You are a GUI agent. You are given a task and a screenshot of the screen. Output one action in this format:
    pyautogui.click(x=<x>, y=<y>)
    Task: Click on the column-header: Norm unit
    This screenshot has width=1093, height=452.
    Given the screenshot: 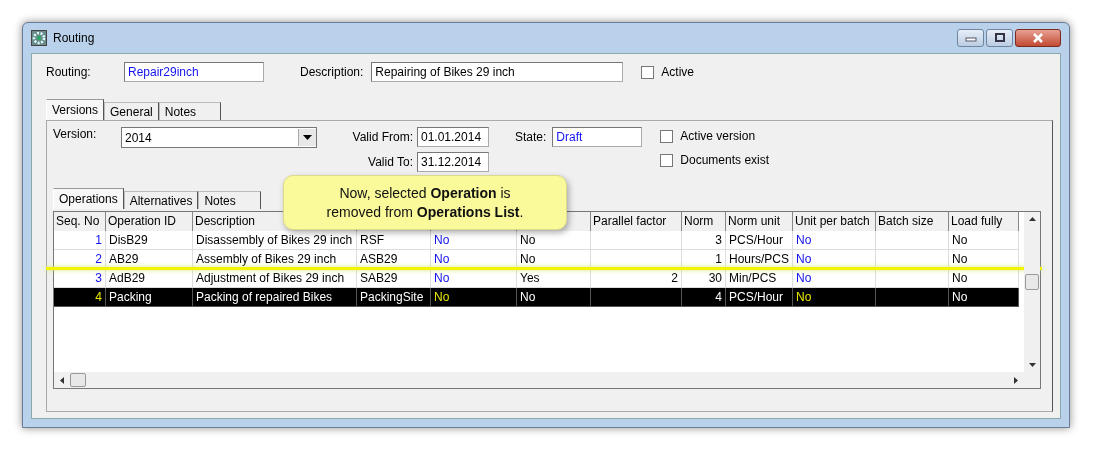 What is the action you would take?
    pyautogui.click(x=759, y=222)
    